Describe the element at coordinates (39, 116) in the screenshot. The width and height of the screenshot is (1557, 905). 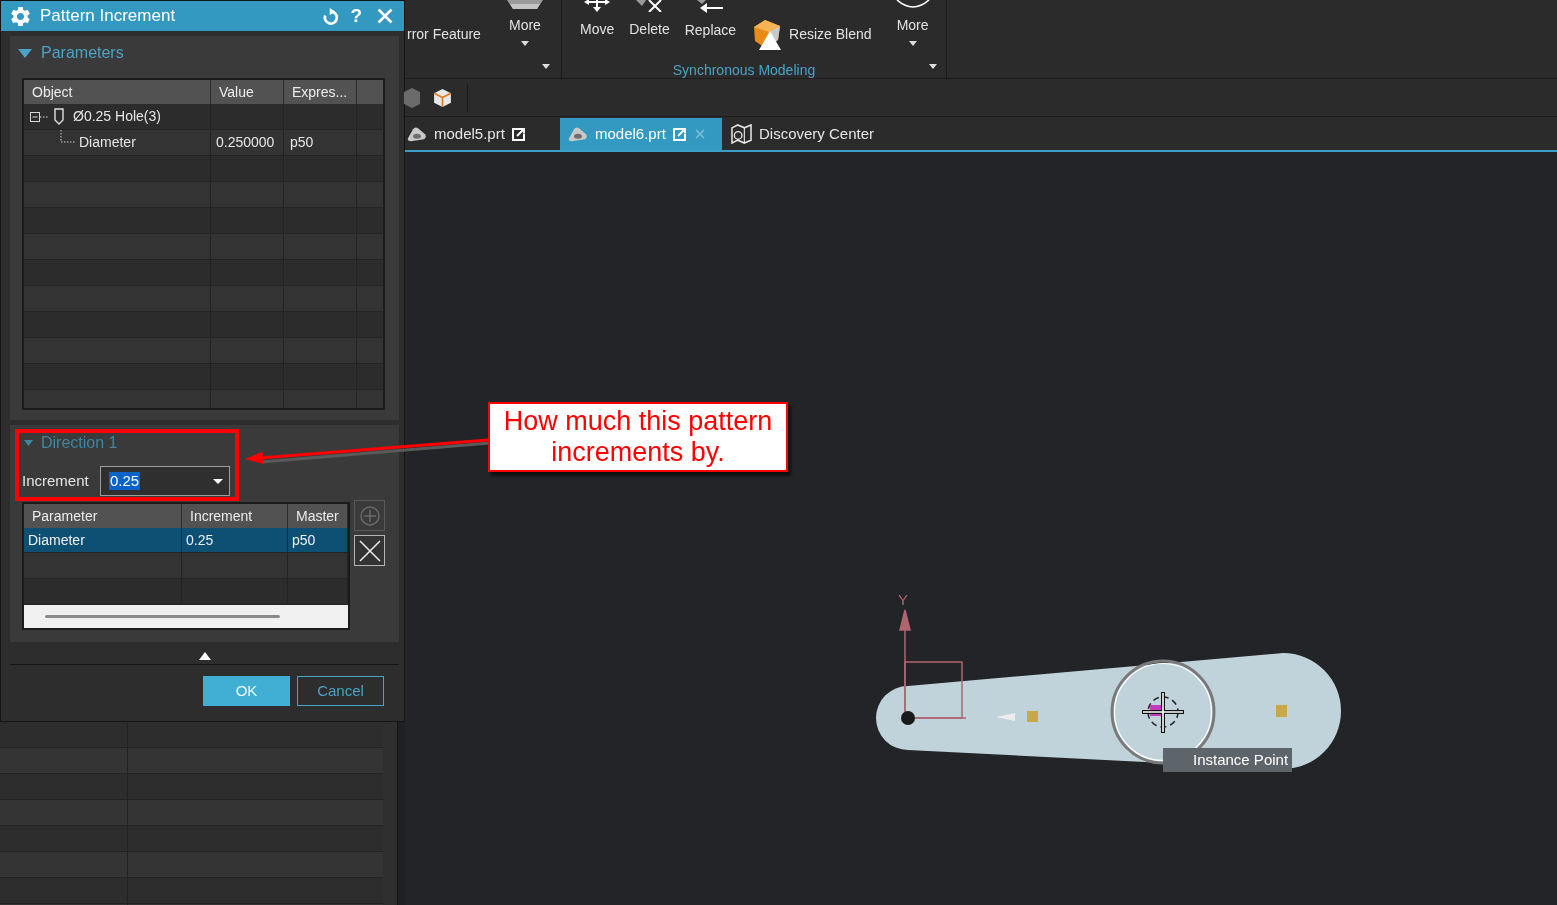
I see `collapse-toggle-icon` at that location.